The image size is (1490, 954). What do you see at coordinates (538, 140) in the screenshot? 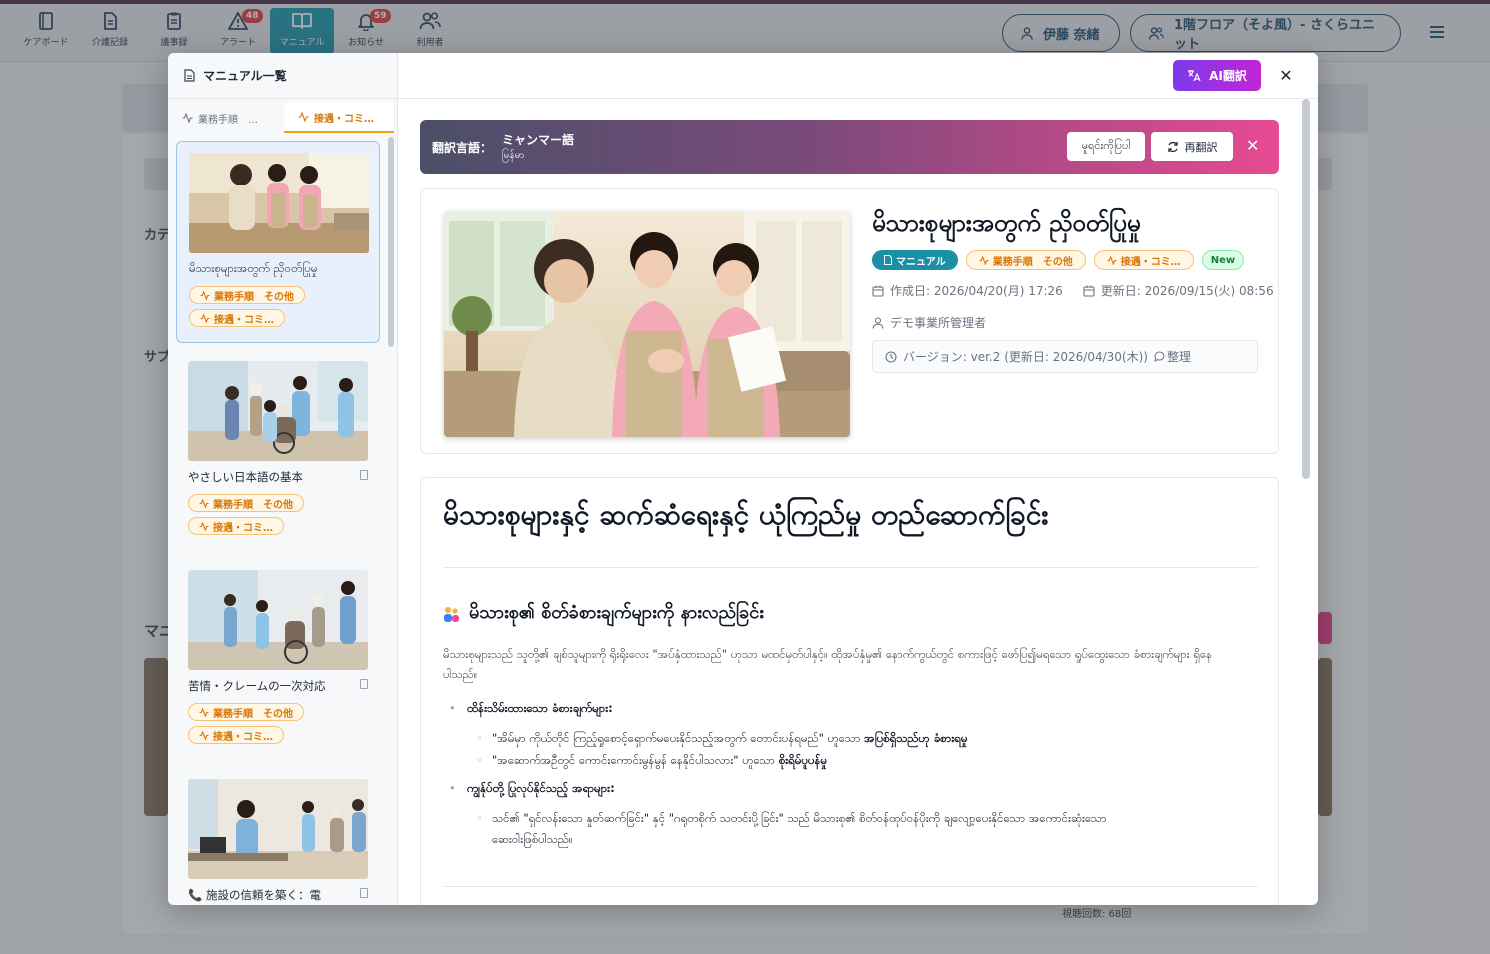
I see `translation-language: ミャンマー語` at bounding box center [538, 140].